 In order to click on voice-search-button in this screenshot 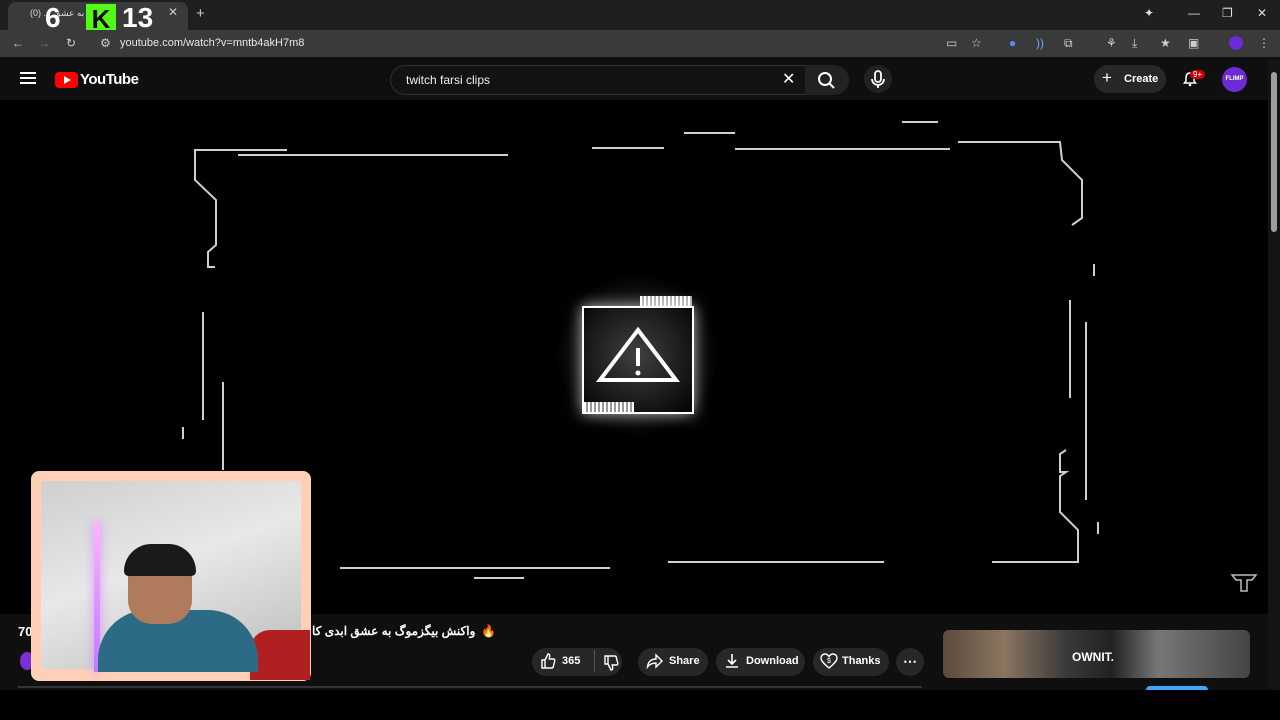, I will do `click(878, 79)`.